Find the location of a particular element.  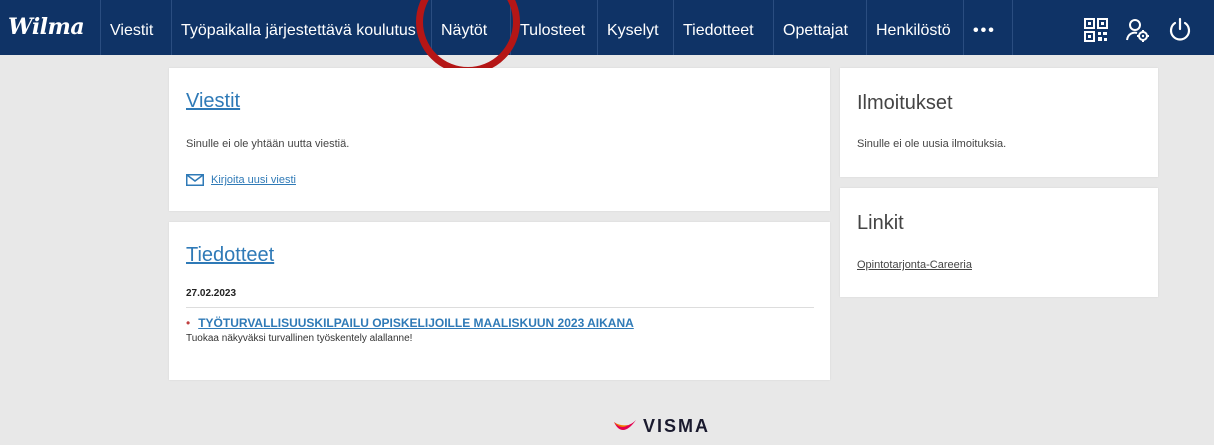

nav-item-tiedotteet: Tiedotteet is located at coordinates (718, 27).